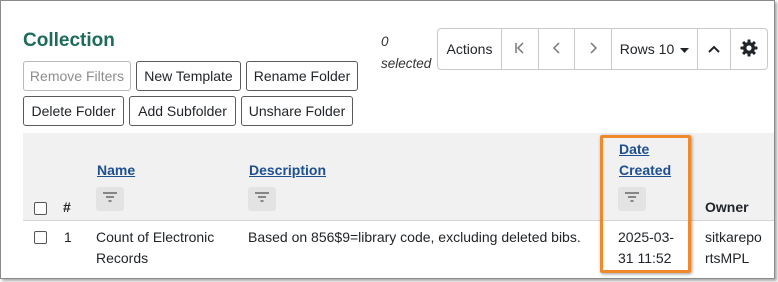  I want to click on page-title: Collection, so click(69, 40).